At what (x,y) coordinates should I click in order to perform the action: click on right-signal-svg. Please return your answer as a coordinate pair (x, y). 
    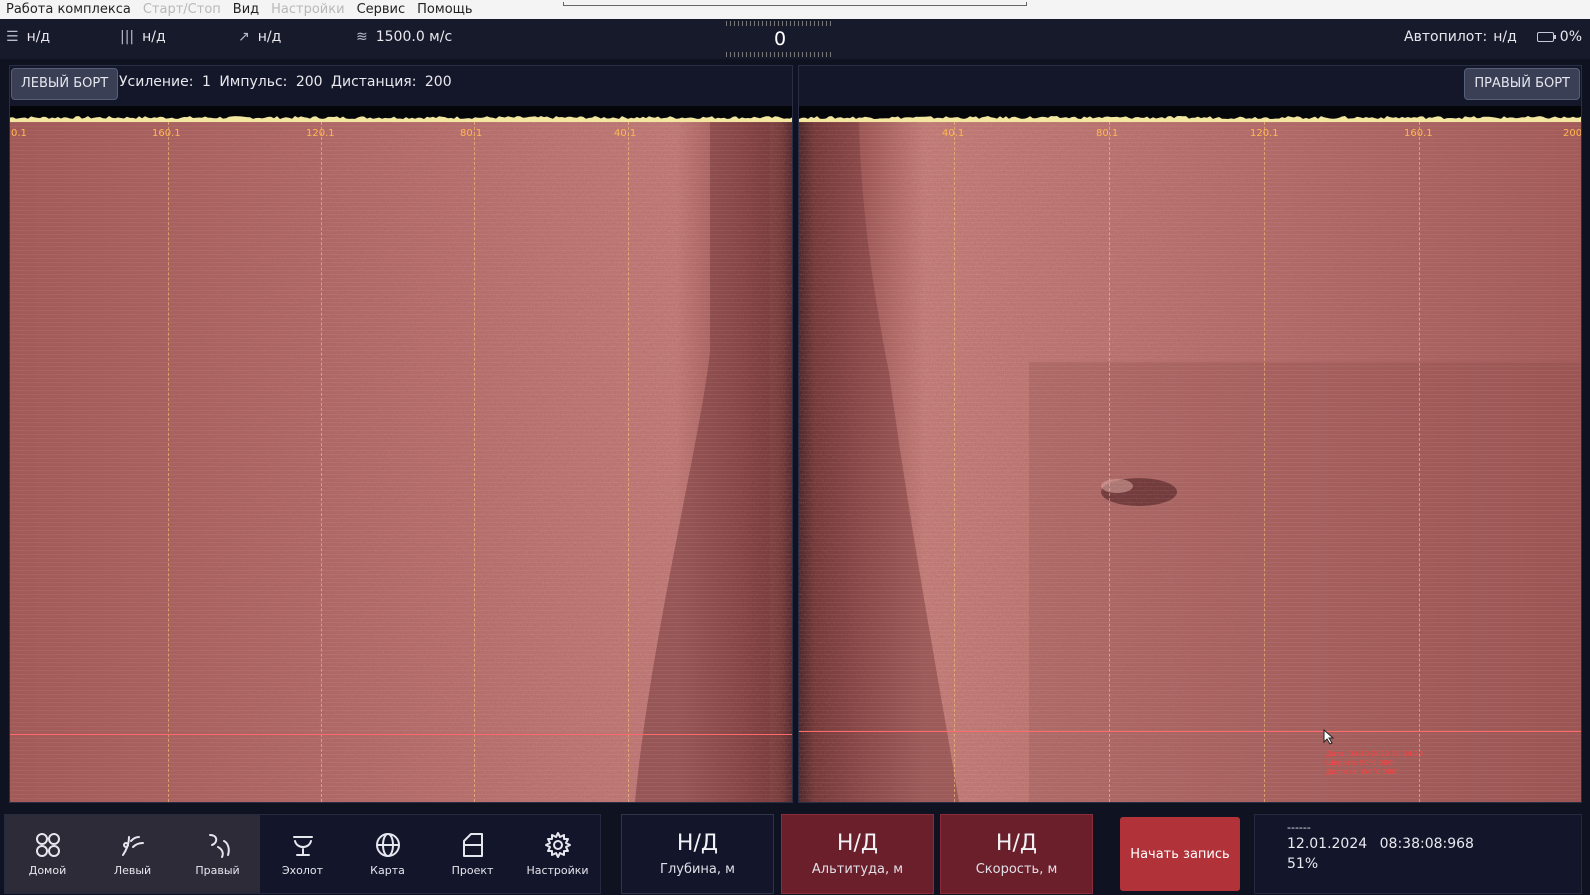
    Looking at the image, I should click on (1190, 119).